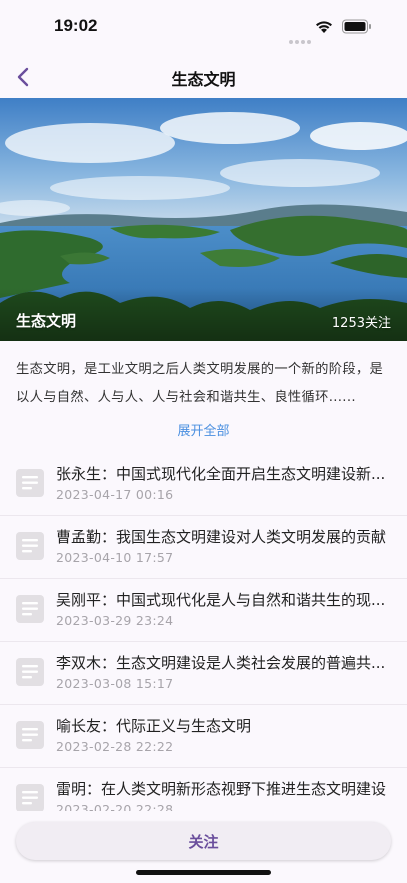 This screenshot has width=407, height=883. Describe the element at coordinates (221, 537) in the screenshot. I see `article-title: 曹孟勤：我国生态文明建设对人类文明发展的贡献` at that location.